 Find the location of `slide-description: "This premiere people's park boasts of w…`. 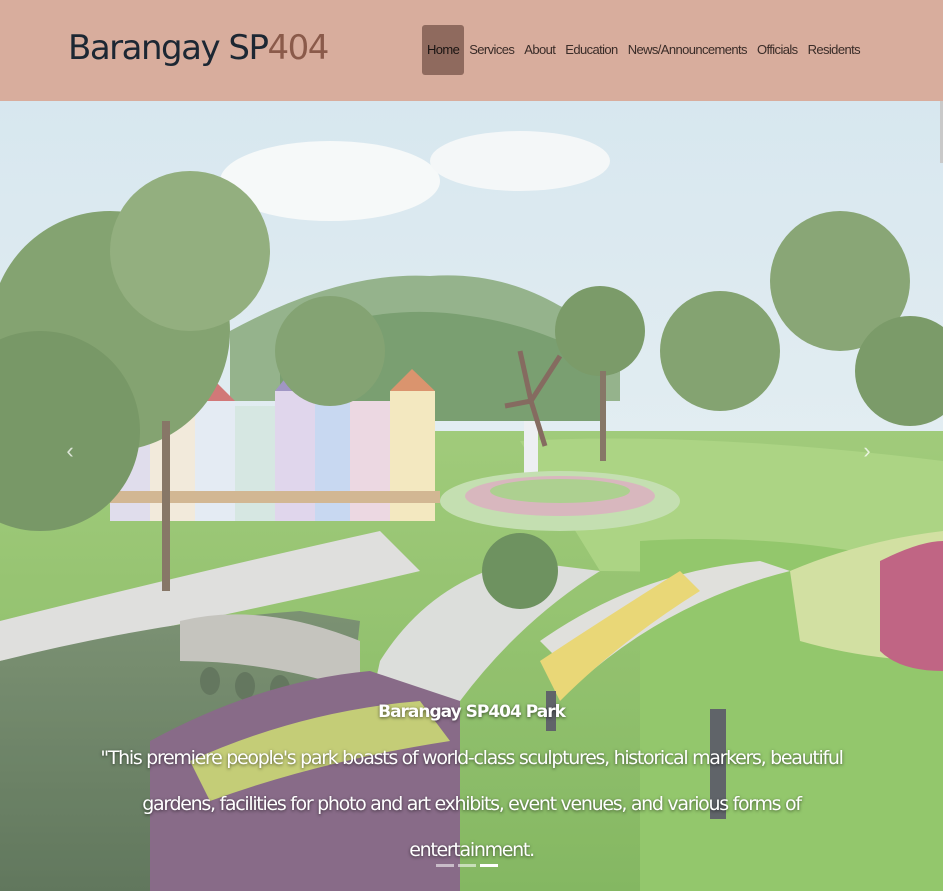

slide-description: "This premiere people's park boasts of w… is located at coordinates (472, 804).